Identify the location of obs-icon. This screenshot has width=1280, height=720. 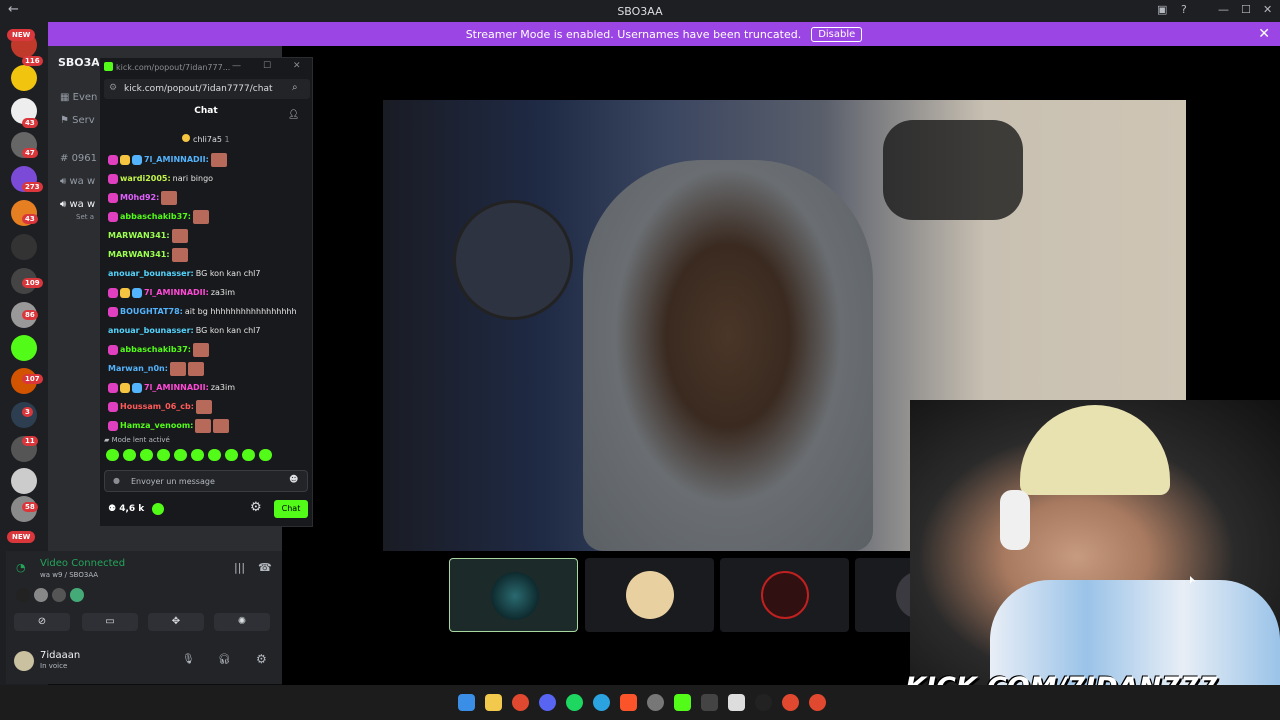
(763, 702).